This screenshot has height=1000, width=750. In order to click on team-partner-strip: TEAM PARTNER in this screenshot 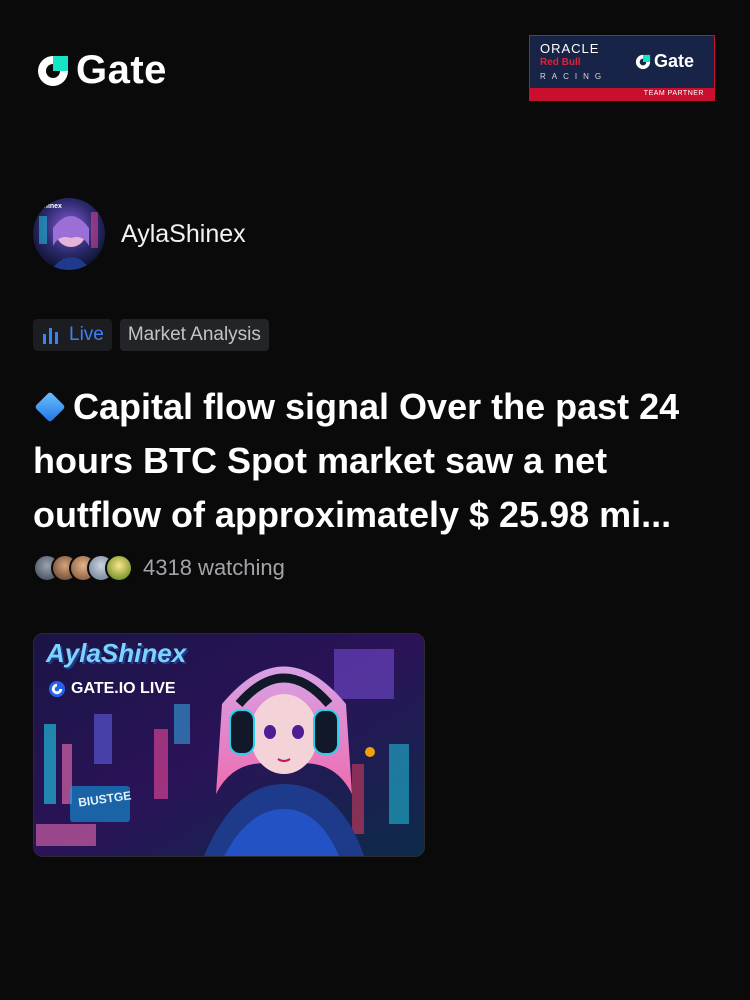, I will do `click(622, 94)`.